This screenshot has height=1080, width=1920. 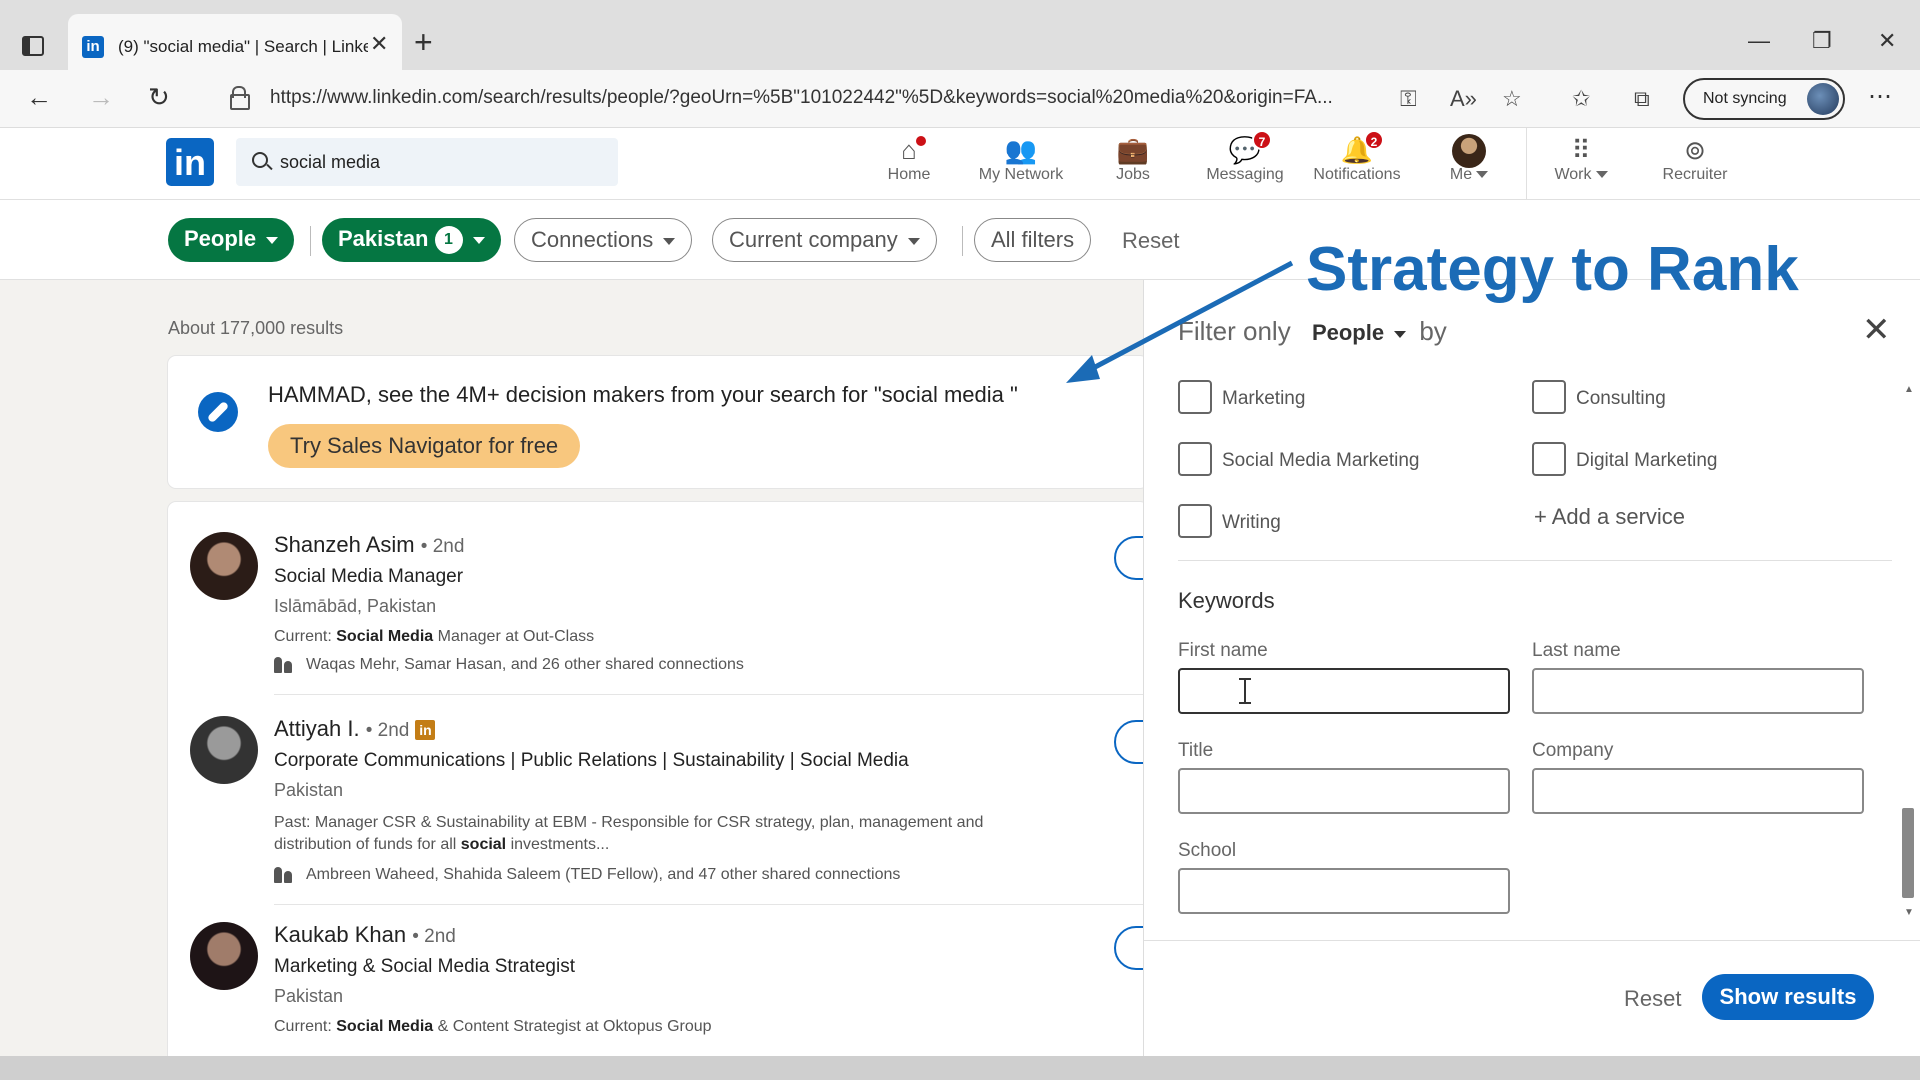 What do you see at coordinates (1357, 157) in the screenshot?
I see `nav-notifications: 🔔 2 Notifications` at bounding box center [1357, 157].